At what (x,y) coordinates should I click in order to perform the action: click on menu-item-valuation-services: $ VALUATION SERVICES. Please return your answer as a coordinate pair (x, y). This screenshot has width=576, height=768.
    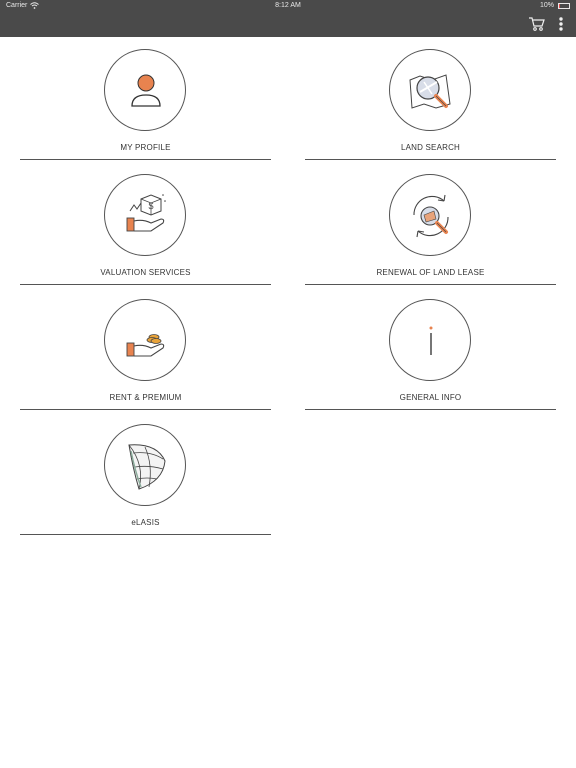
    Looking at the image, I should click on (145, 224).